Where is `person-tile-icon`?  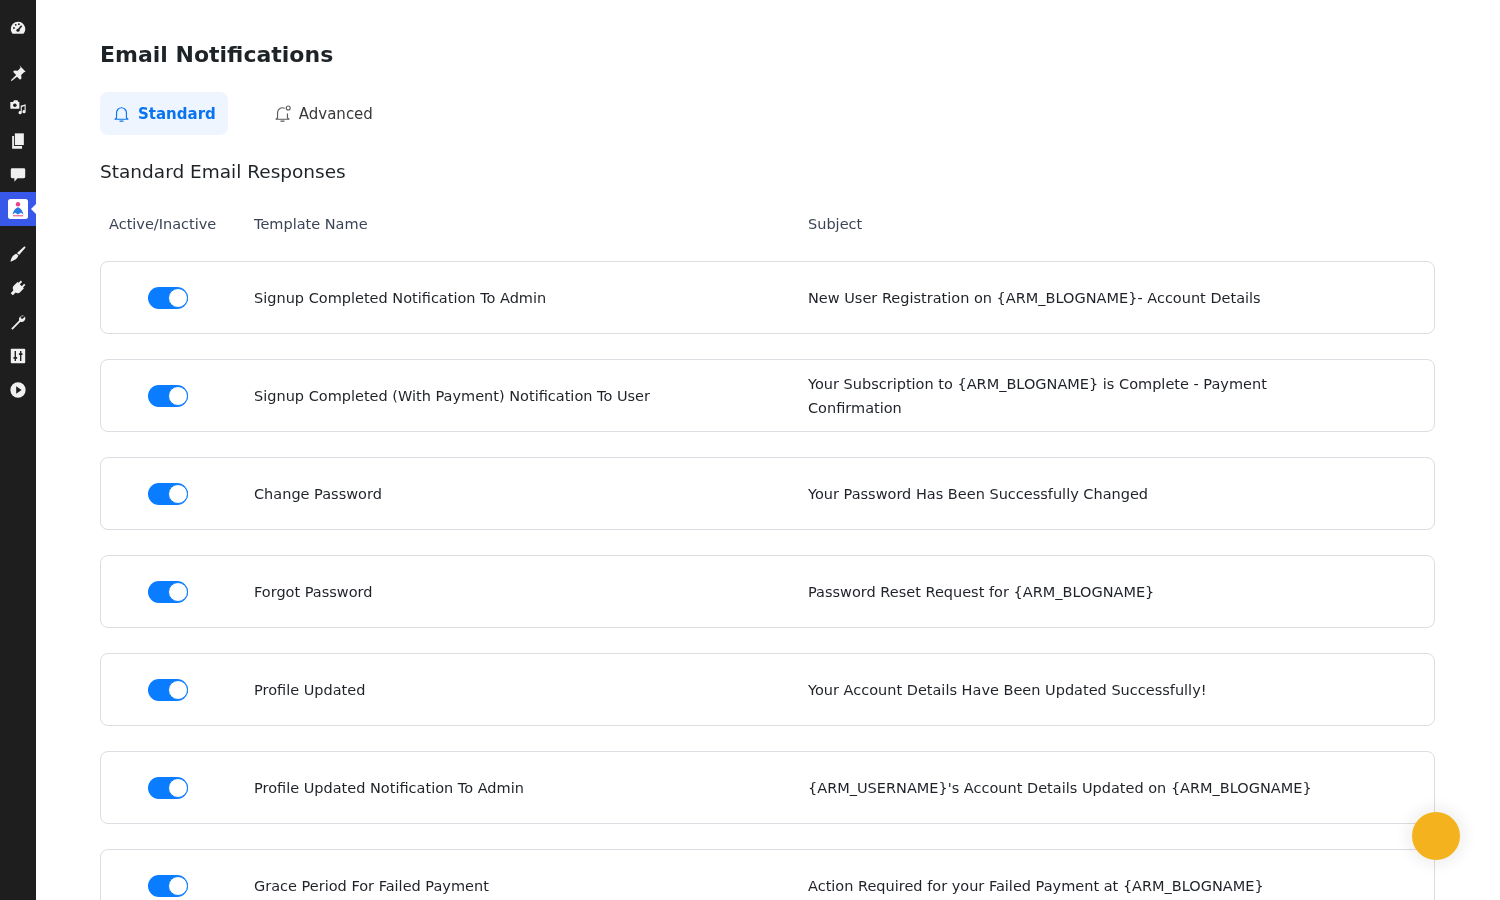 person-tile-icon is located at coordinates (18, 209).